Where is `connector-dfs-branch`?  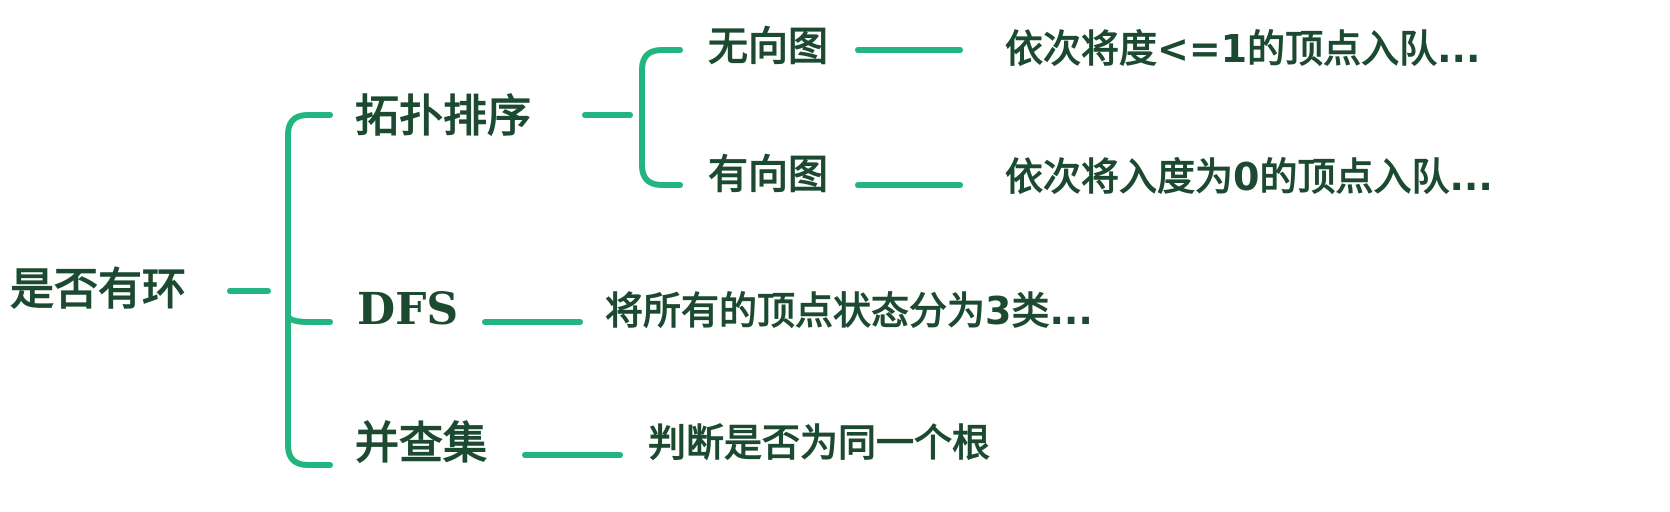
connector-dfs-branch is located at coordinates (309, 318).